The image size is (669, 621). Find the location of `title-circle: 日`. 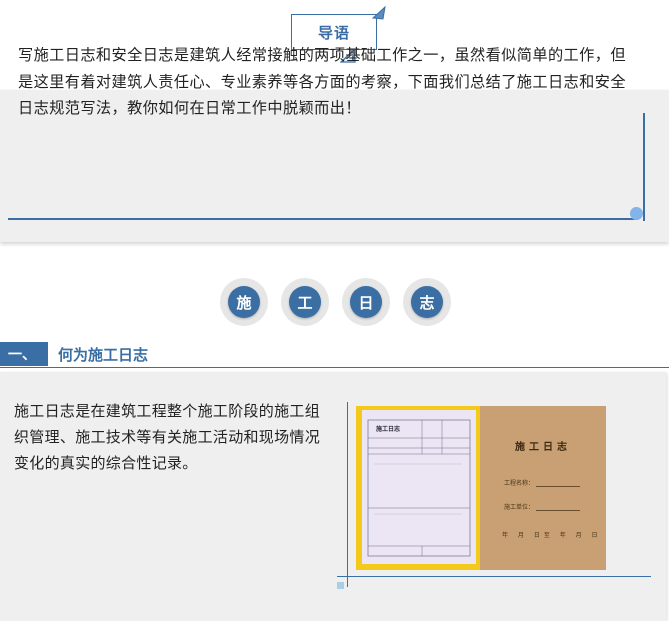

title-circle: 日 is located at coordinates (366, 302).